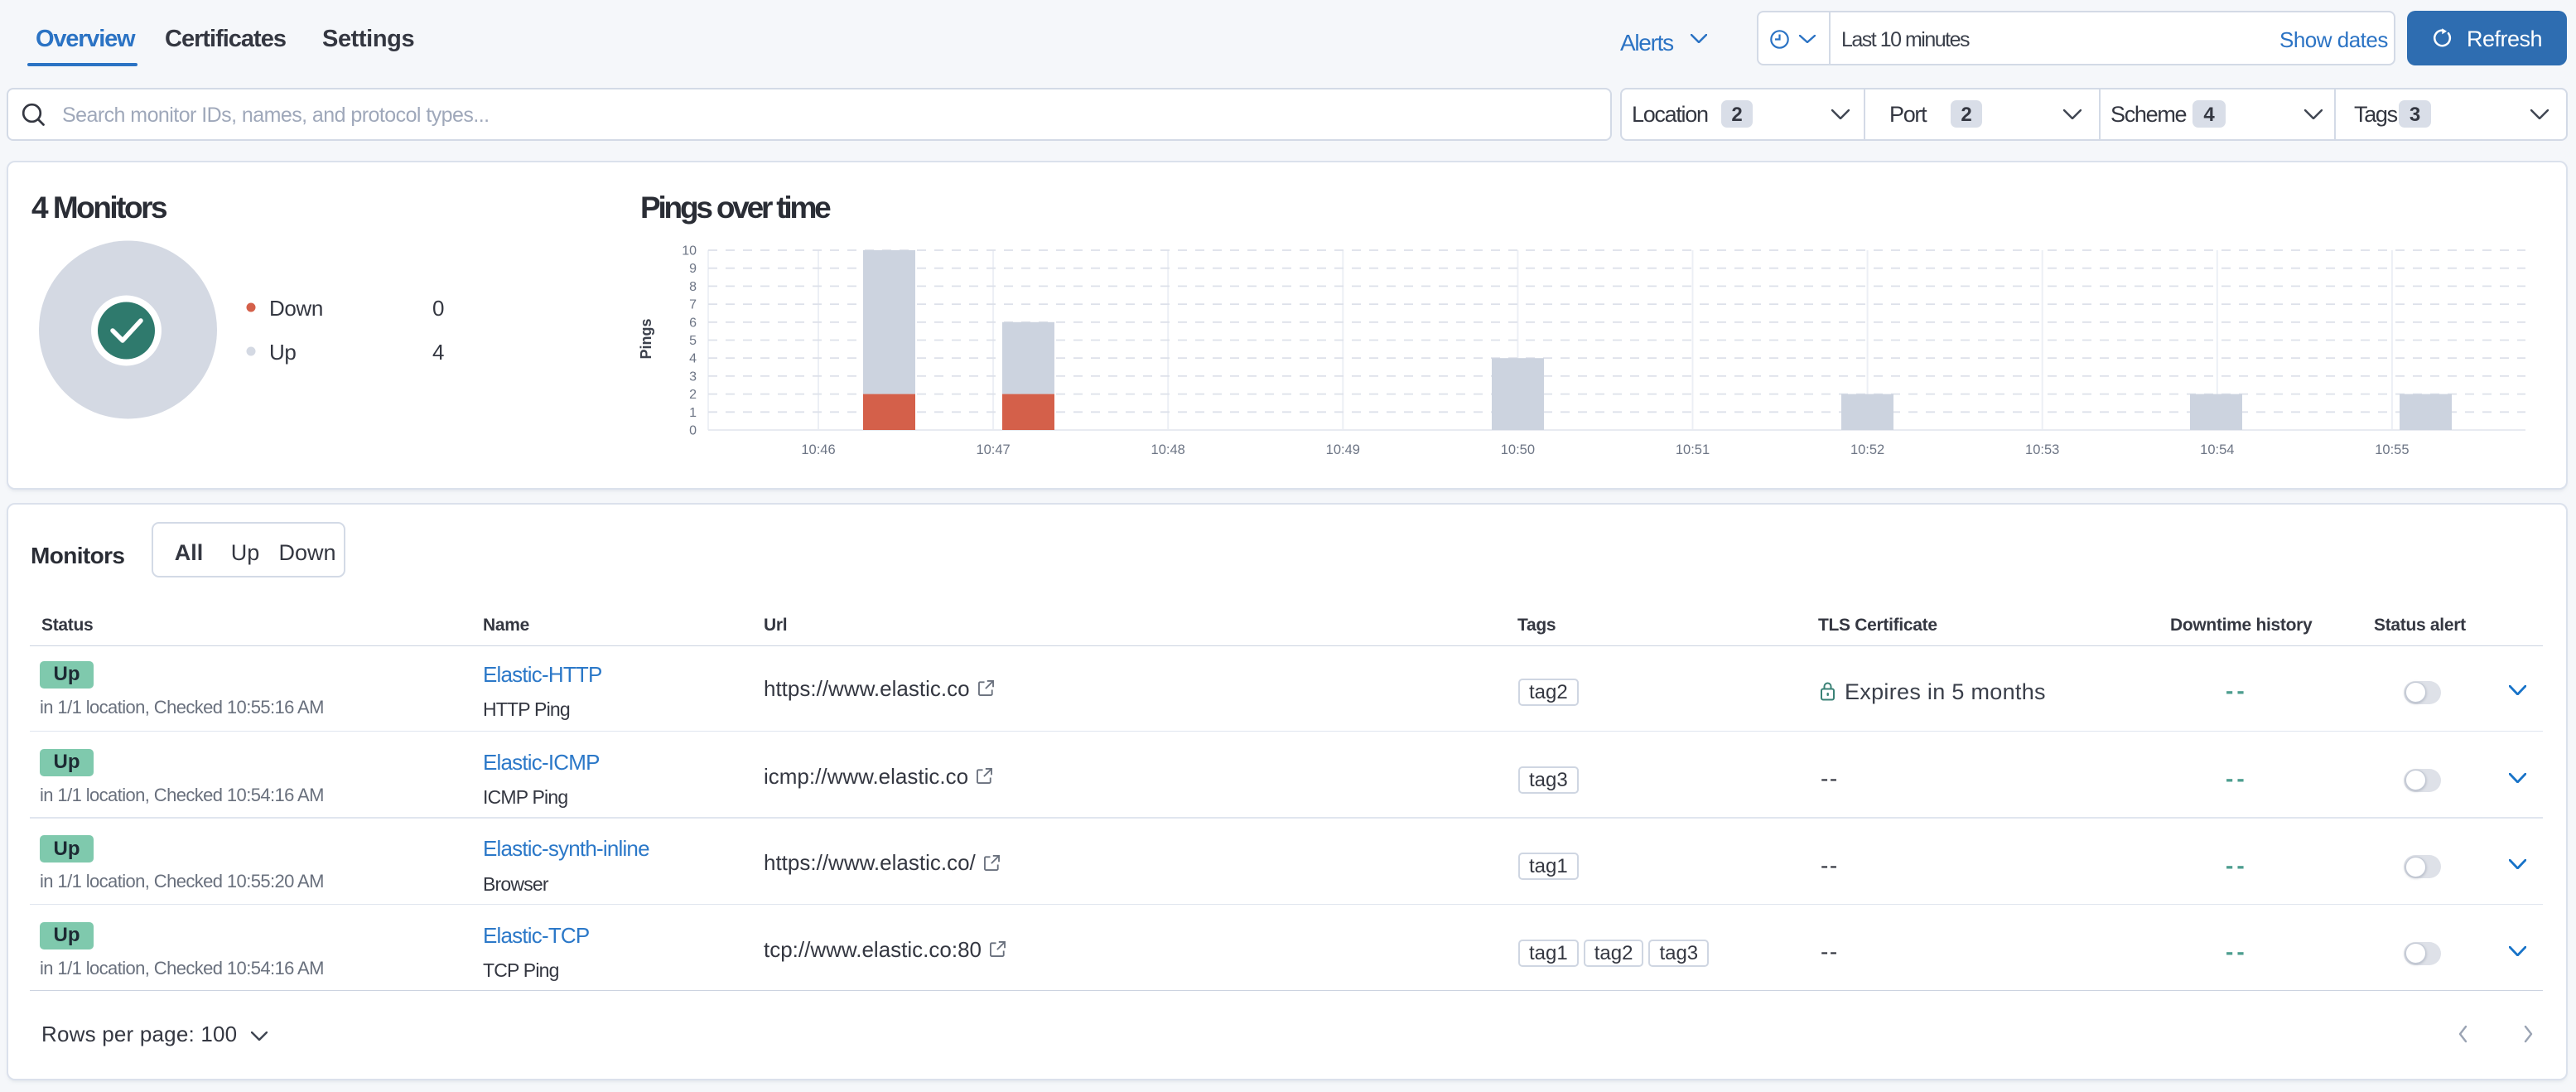 The width and height of the screenshot is (2576, 1092). I want to click on svg-text: 10:50, so click(1518, 449).